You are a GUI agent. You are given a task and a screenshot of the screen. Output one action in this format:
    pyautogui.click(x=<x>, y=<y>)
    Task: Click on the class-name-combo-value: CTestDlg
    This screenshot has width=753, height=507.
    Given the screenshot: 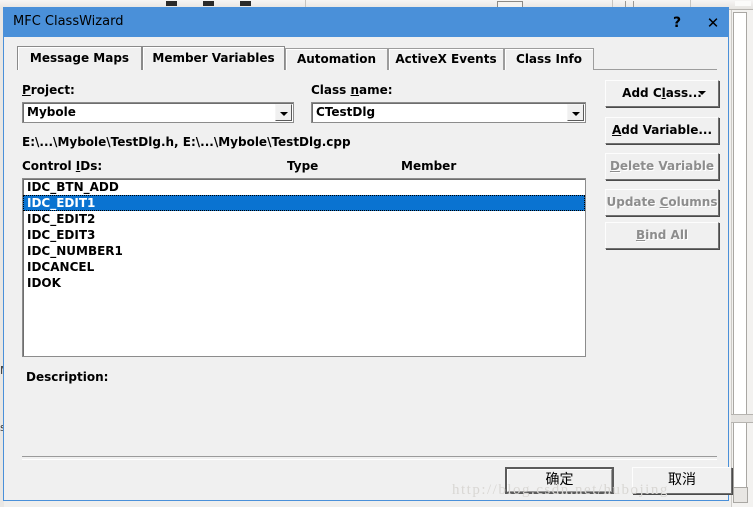 What is the action you would take?
    pyautogui.click(x=346, y=112)
    